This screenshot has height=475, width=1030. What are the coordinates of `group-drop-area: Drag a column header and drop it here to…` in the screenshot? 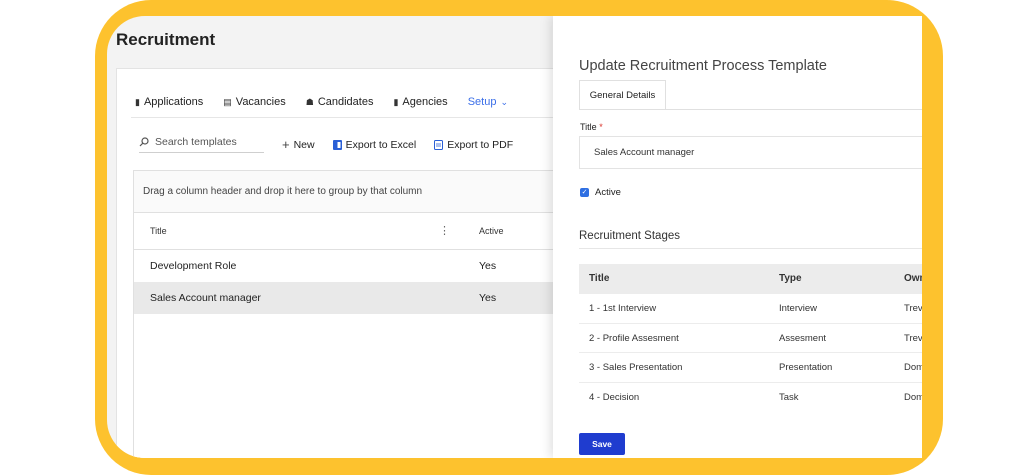 It's located at (344, 192).